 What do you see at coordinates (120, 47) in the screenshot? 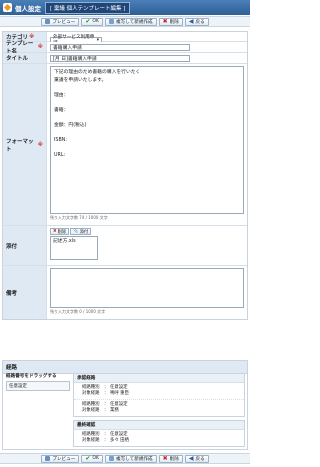
I see `template-name-input: 書籍購入申請` at bounding box center [120, 47].